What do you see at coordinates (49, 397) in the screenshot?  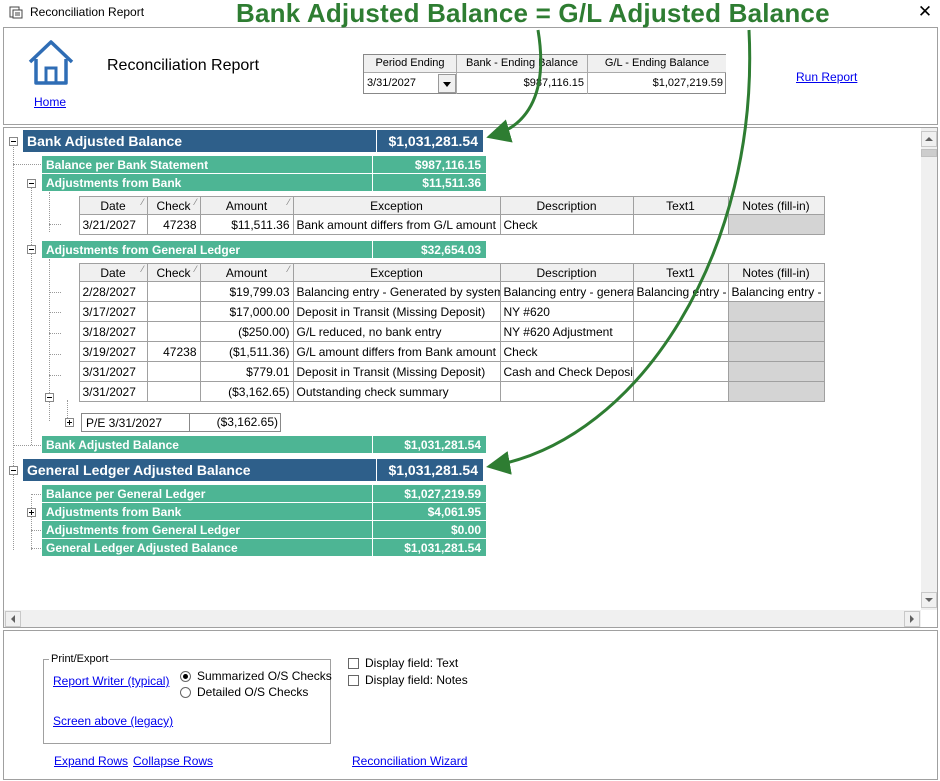 I see `collapse-os-checks-icon` at bounding box center [49, 397].